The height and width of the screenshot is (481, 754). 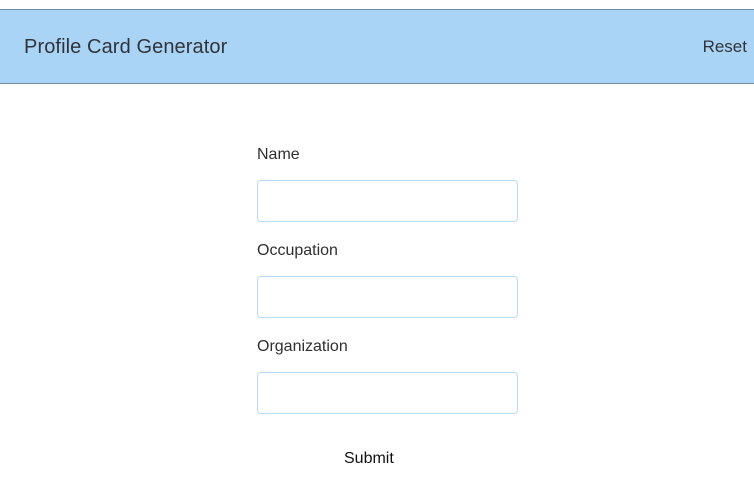 I want to click on reset-button: Reset, so click(x=725, y=47).